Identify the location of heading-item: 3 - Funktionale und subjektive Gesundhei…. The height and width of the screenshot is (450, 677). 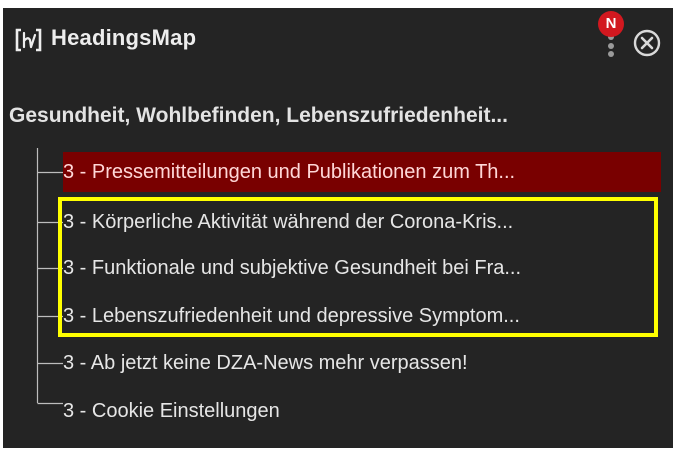
(358, 268).